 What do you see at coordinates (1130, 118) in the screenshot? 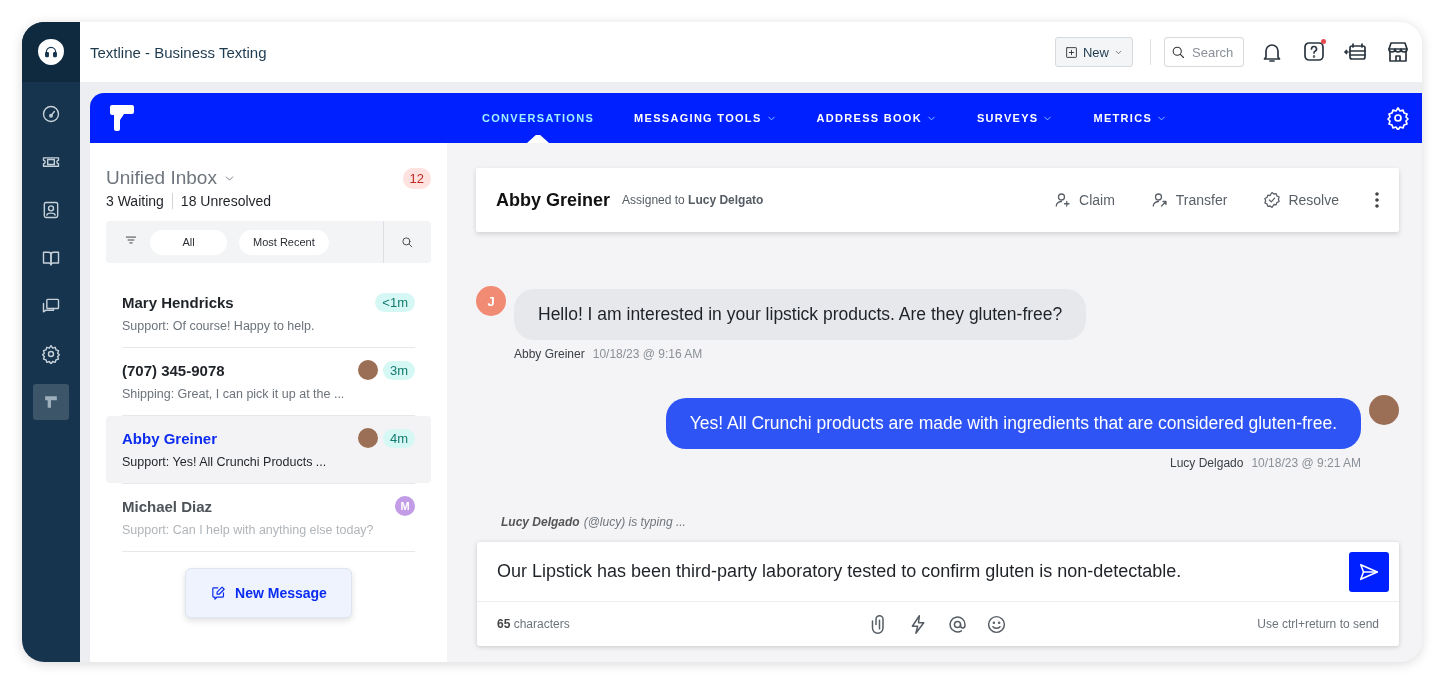
I see `nav-tab: METRICS` at bounding box center [1130, 118].